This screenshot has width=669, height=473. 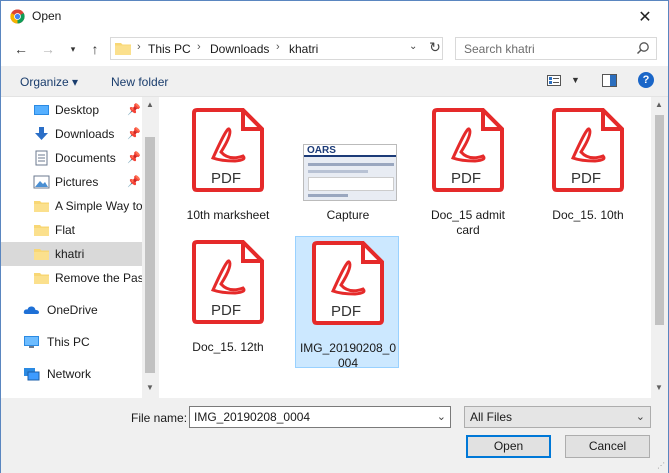 What do you see at coordinates (609, 80) in the screenshot?
I see `preview-pane-icon` at bounding box center [609, 80].